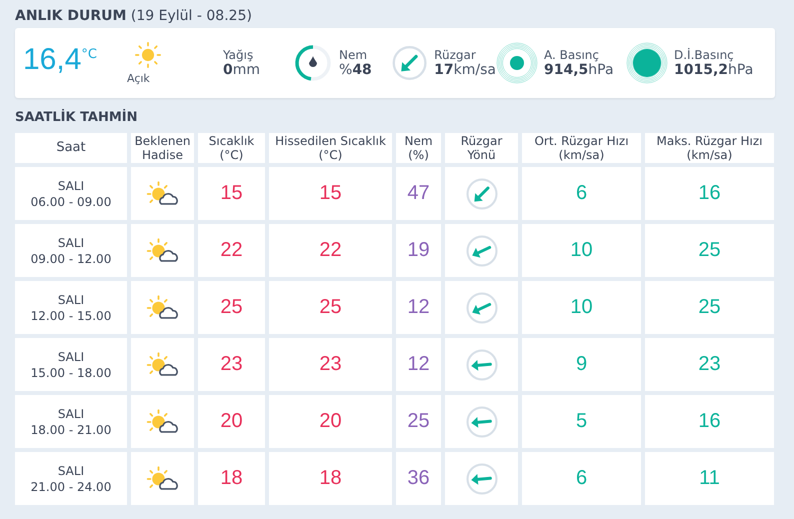  I want to click on temperature-cell: 25, so click(231, 307).